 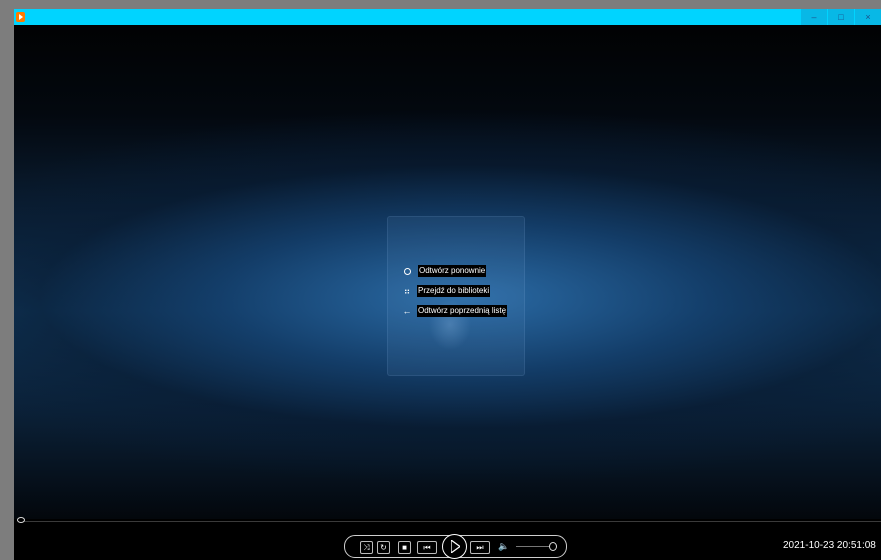 What do you see at coordinates (407, 311) in the screenshot?
I see `back-arrow-icon: ←` at bounding box center [407, 311].